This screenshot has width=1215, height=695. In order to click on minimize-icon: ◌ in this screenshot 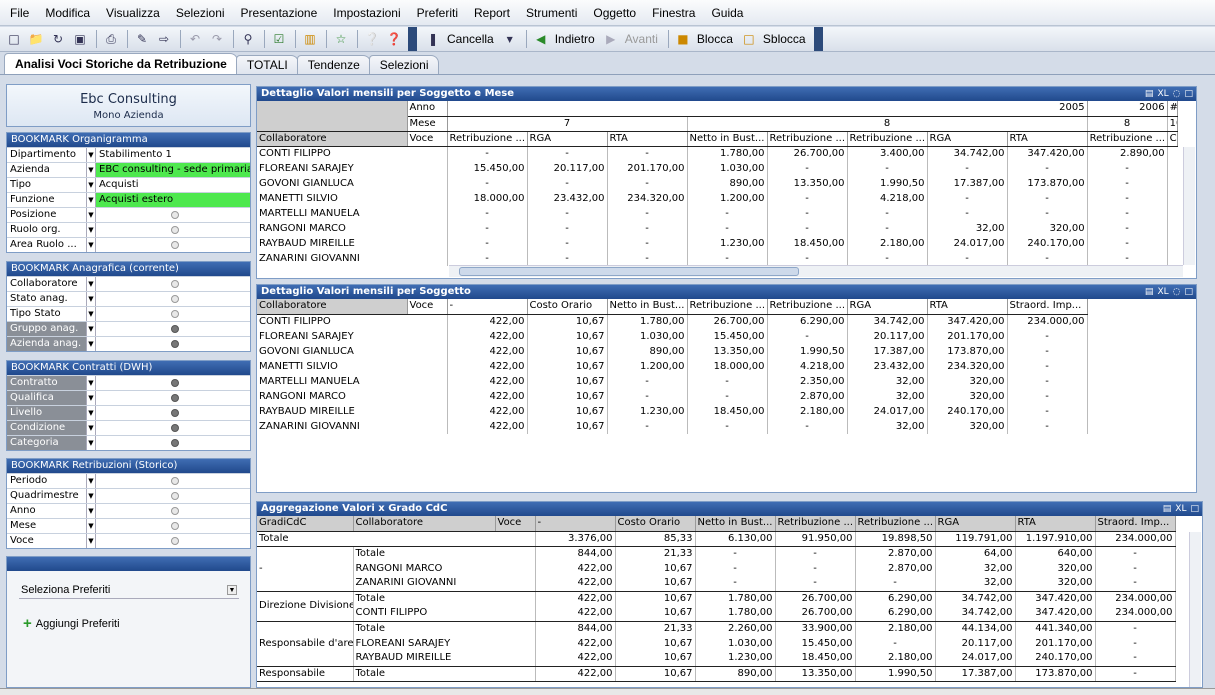, I will do `click(1177, 292)`.